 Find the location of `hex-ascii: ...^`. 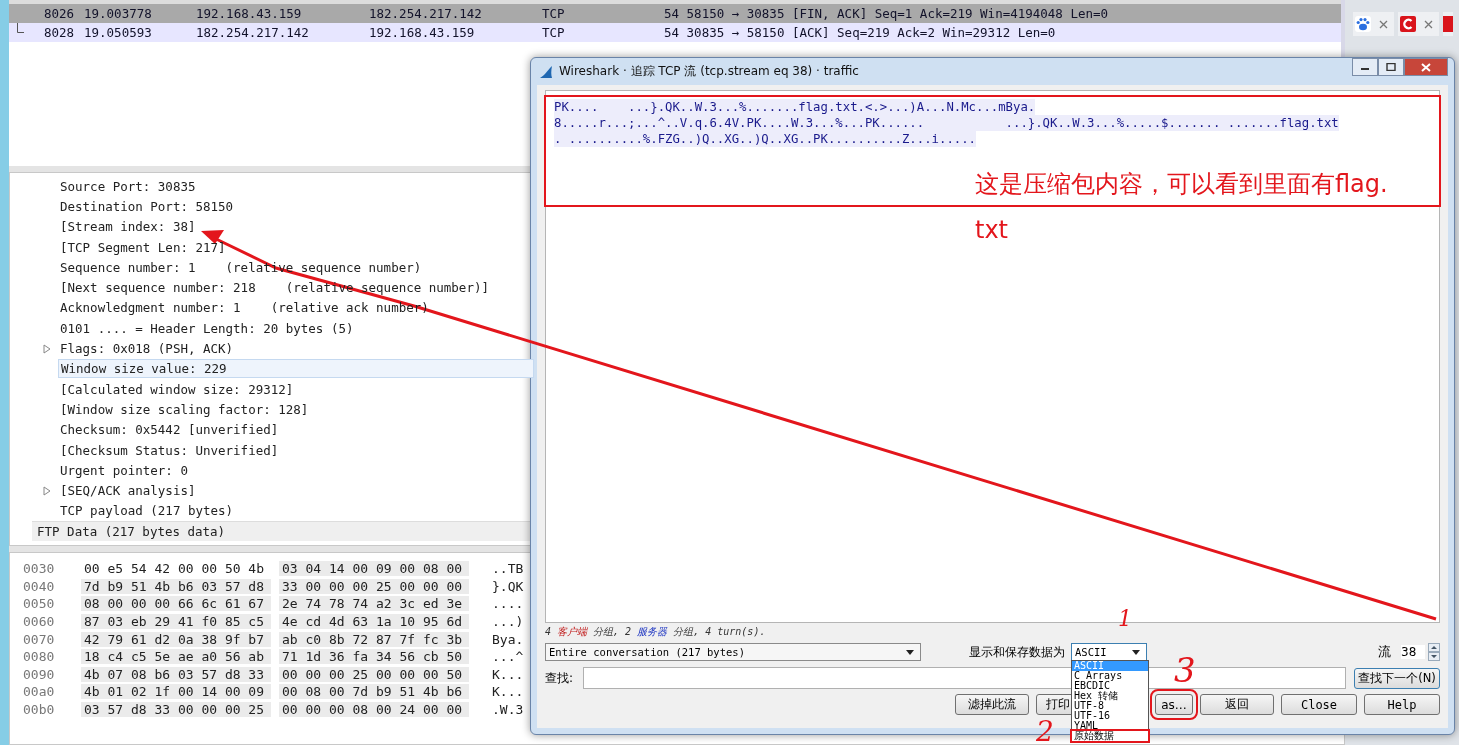

hex-ascii: ...^ is located at coordinates (508, 657).